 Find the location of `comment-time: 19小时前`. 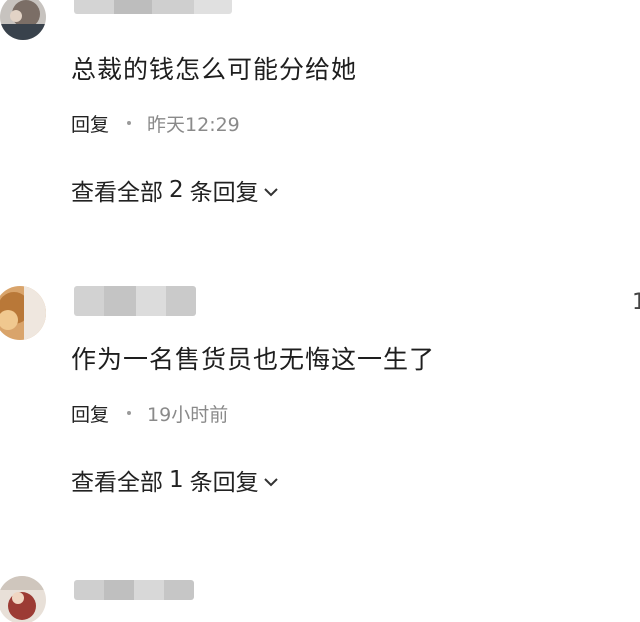

comment-time: 19小时前 is located at coordinates (188, 414).